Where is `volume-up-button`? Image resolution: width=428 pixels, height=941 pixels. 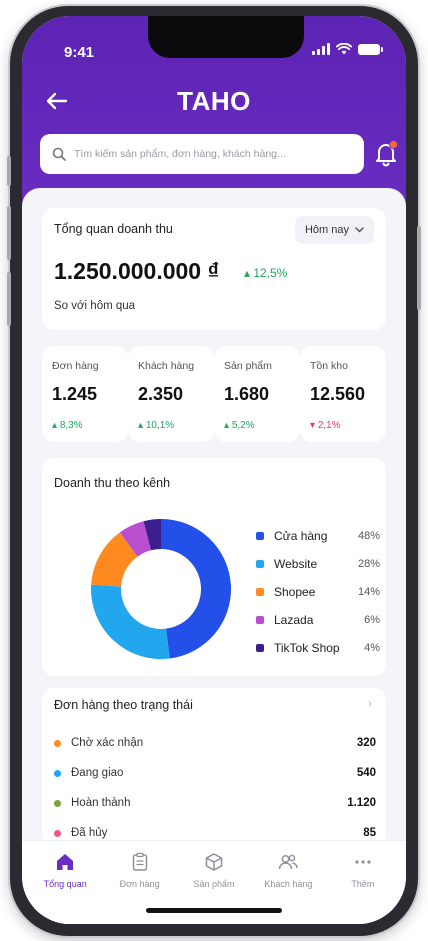
volume-up-button is located at coordinates (9, 233).